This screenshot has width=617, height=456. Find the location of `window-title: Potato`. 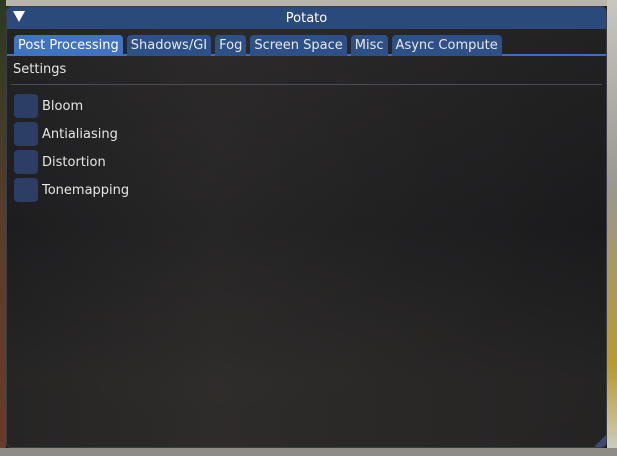

window-title: Potato is located at coordinates (306, 18).